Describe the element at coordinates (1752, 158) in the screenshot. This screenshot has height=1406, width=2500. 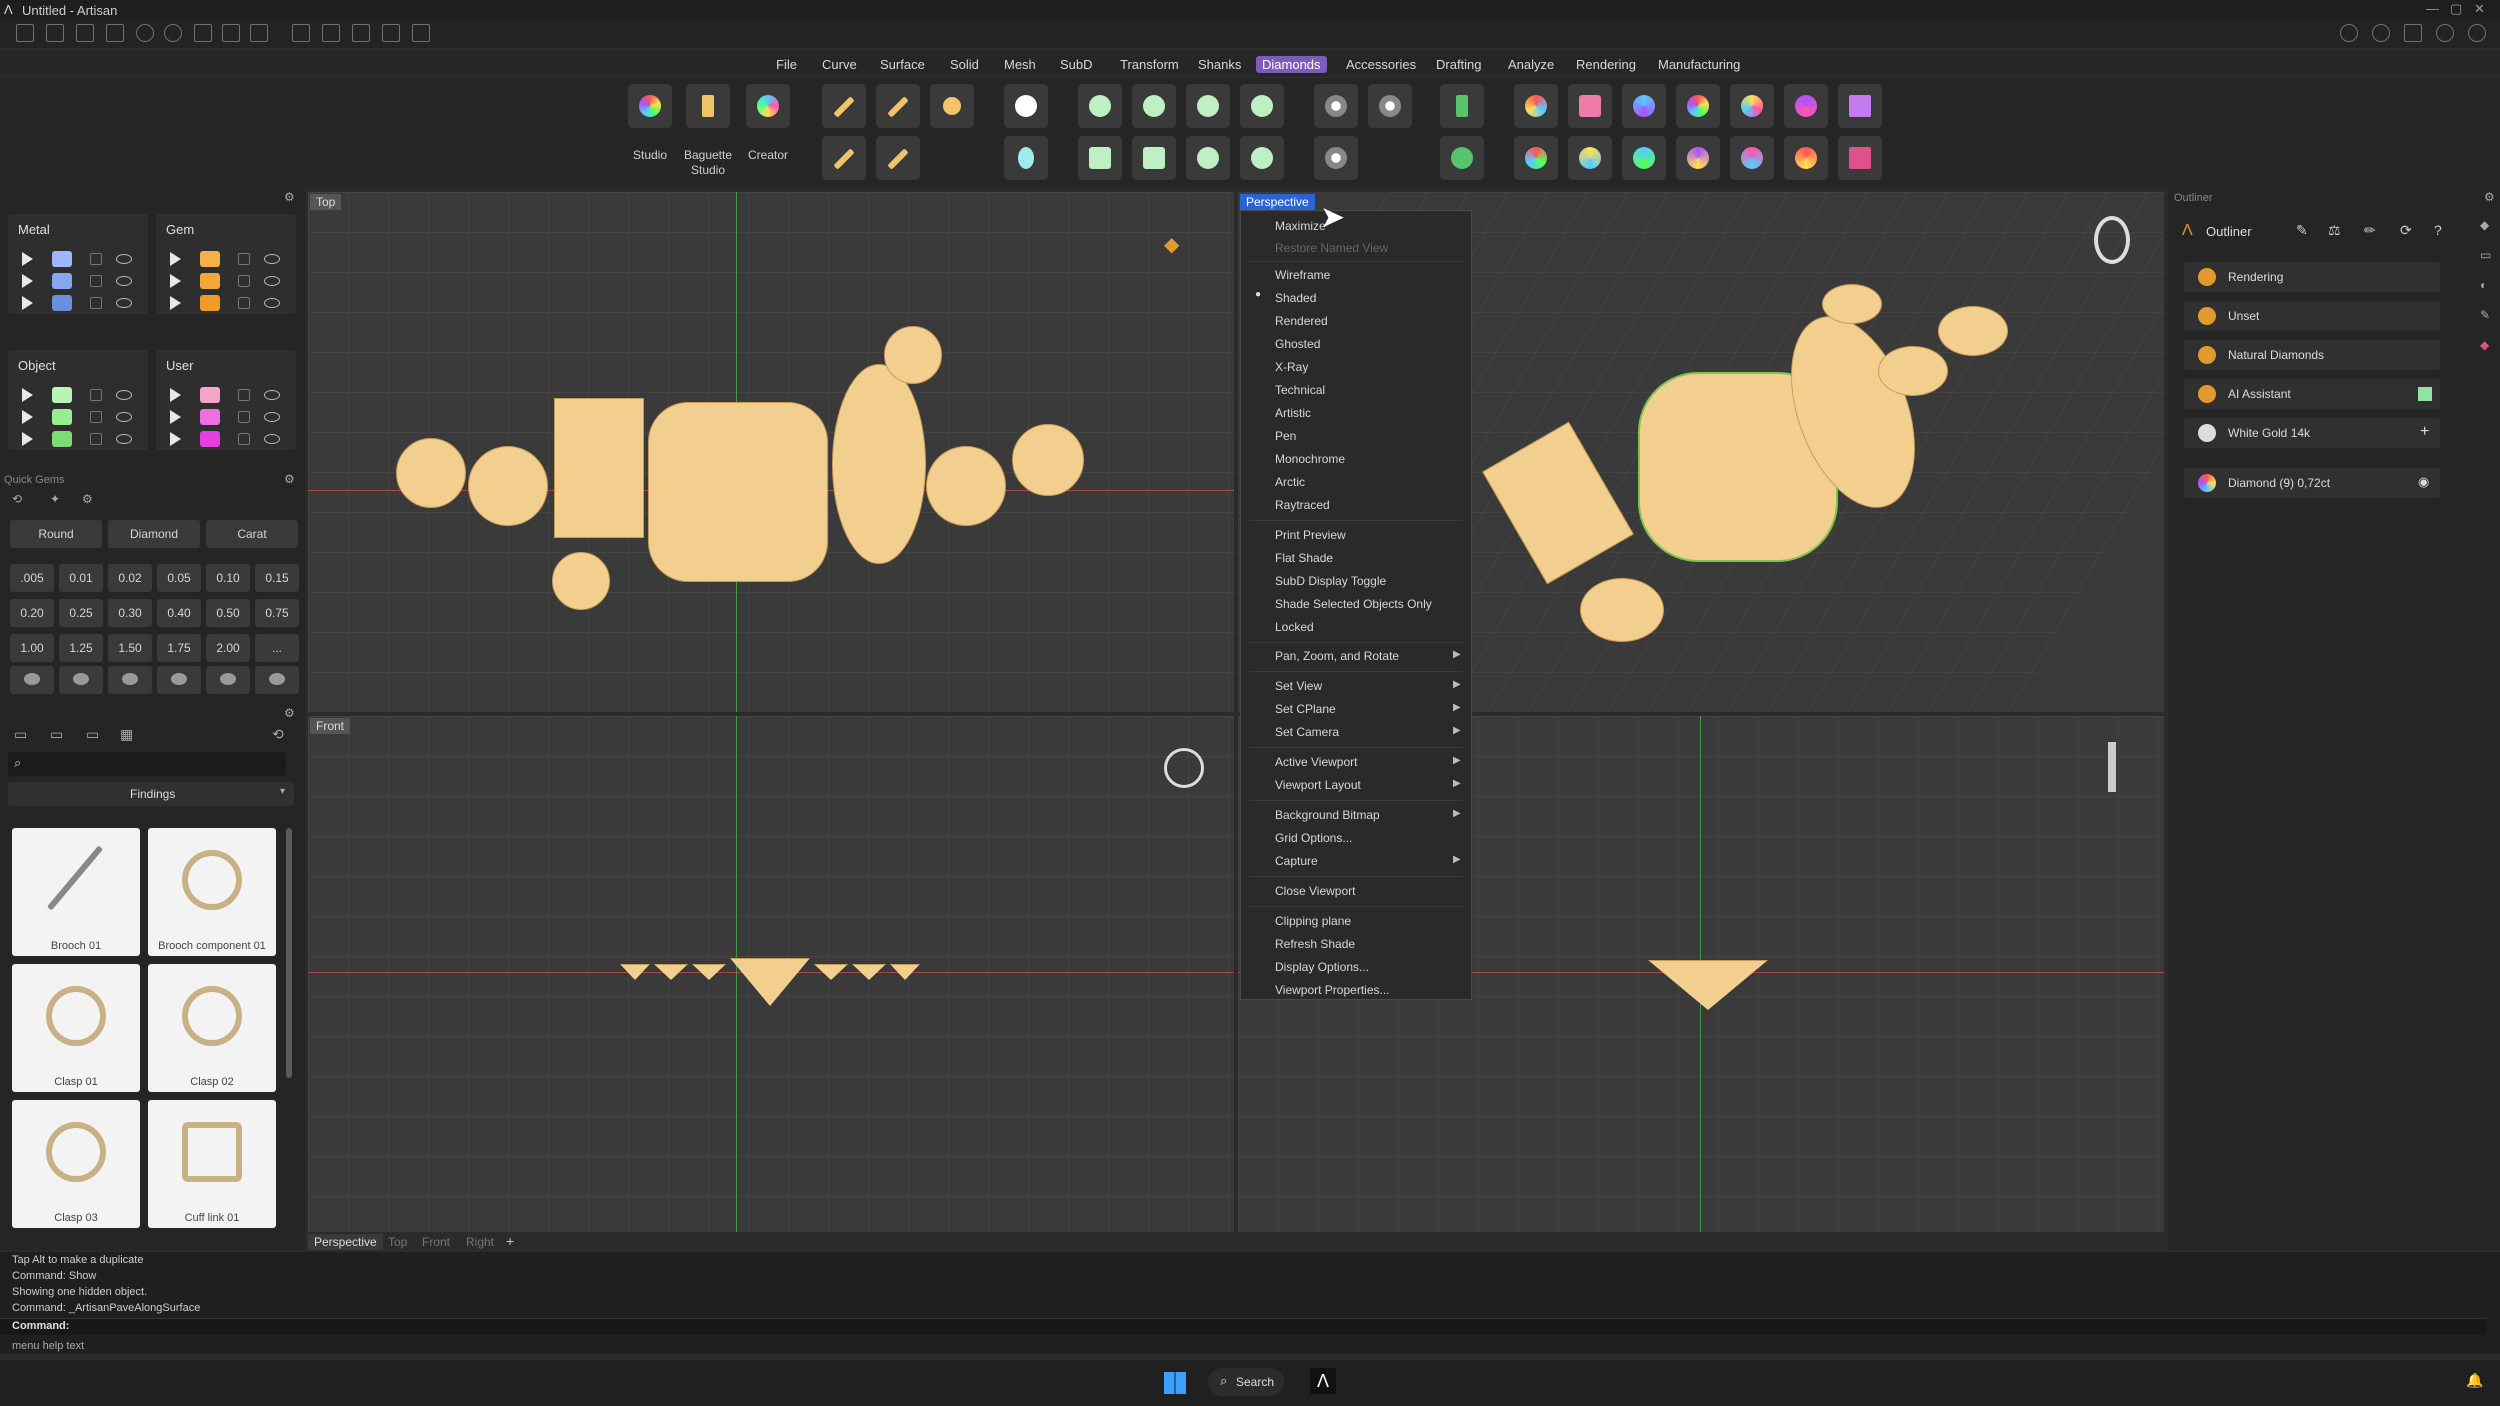
I see `gem-tool-12-button` at that location.